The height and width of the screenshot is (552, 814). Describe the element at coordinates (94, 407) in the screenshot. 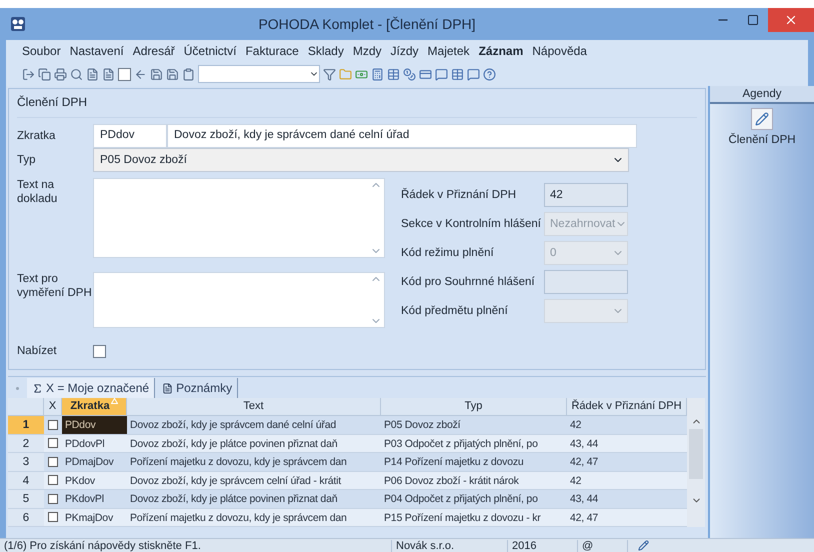

I see `column-header: Zkratka` at that location.